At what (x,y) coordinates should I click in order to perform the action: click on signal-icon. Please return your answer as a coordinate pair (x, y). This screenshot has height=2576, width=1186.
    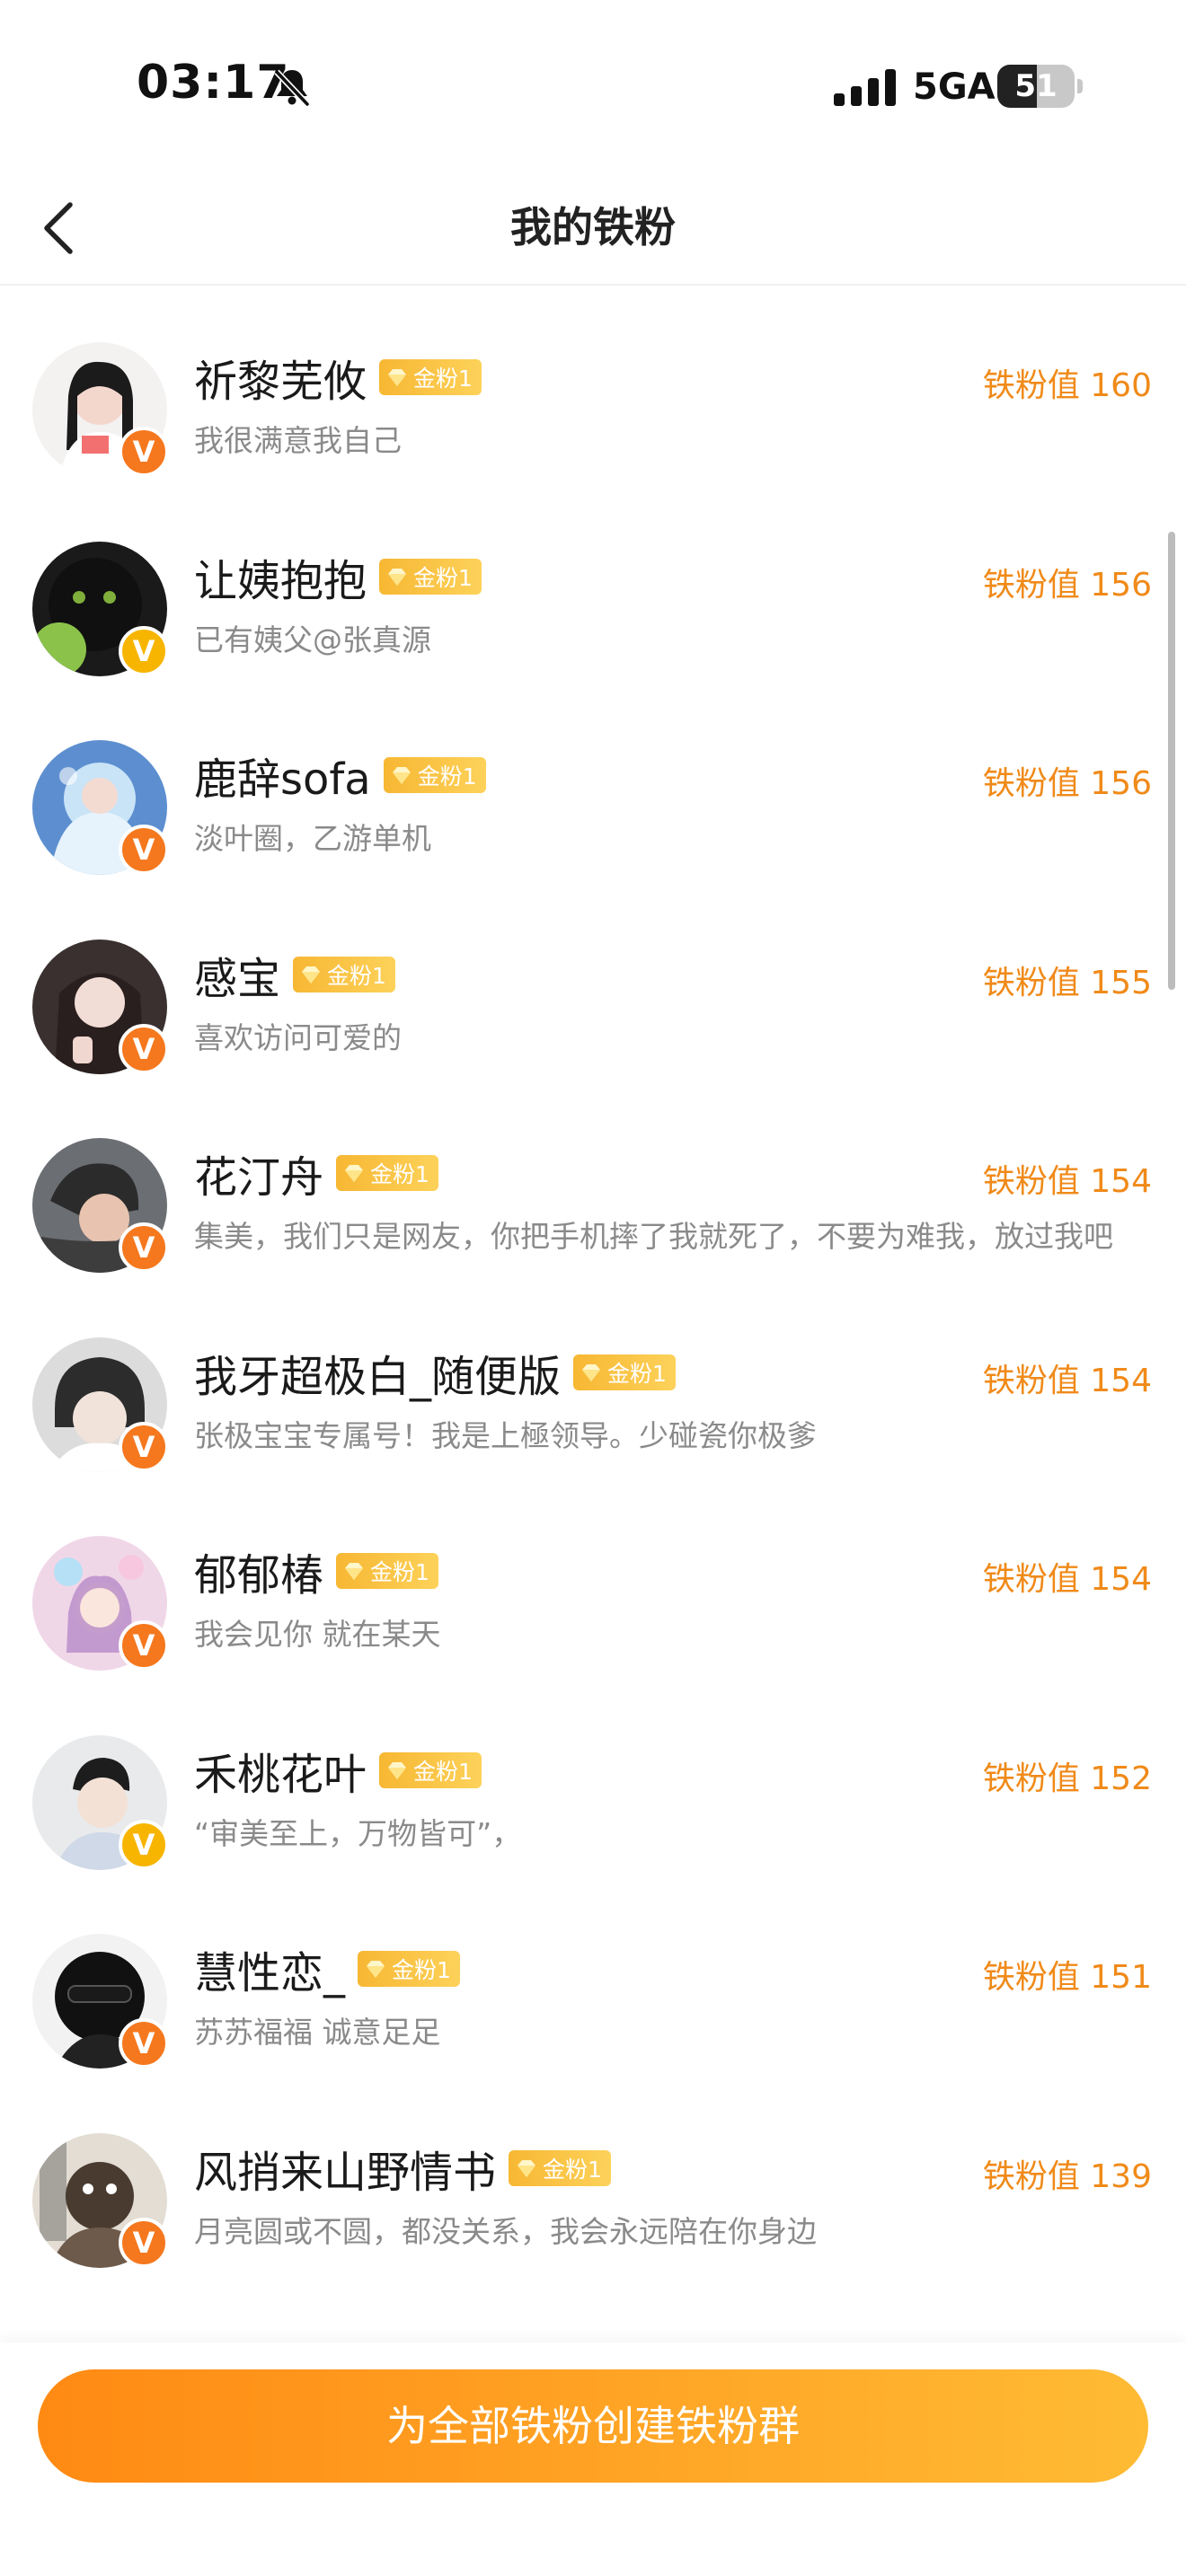
    Looking at the image, I should click on (865, 87).